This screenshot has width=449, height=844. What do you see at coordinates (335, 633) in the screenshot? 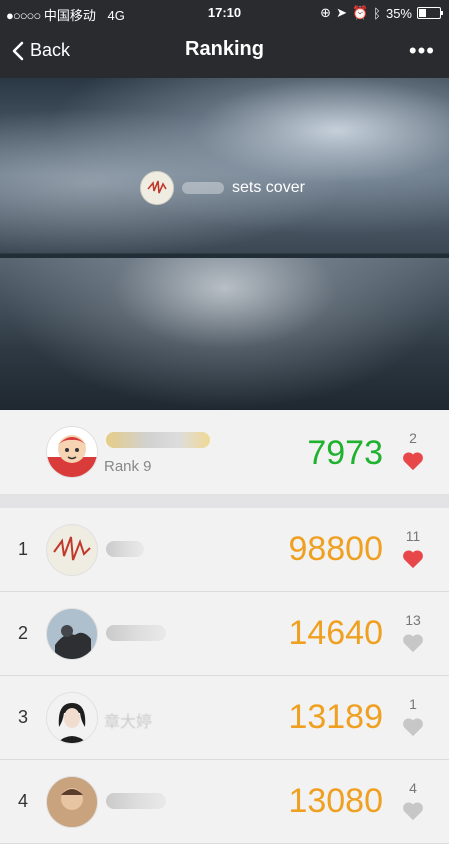
I see `user-score: 14640` at bounding box center [335, 633].